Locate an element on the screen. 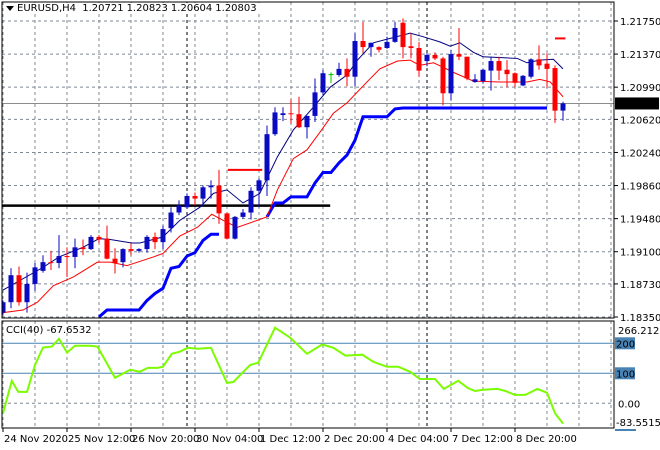 The image size is (660, 450). dropdown-triangle-icon is located at coordinates (10, 8).